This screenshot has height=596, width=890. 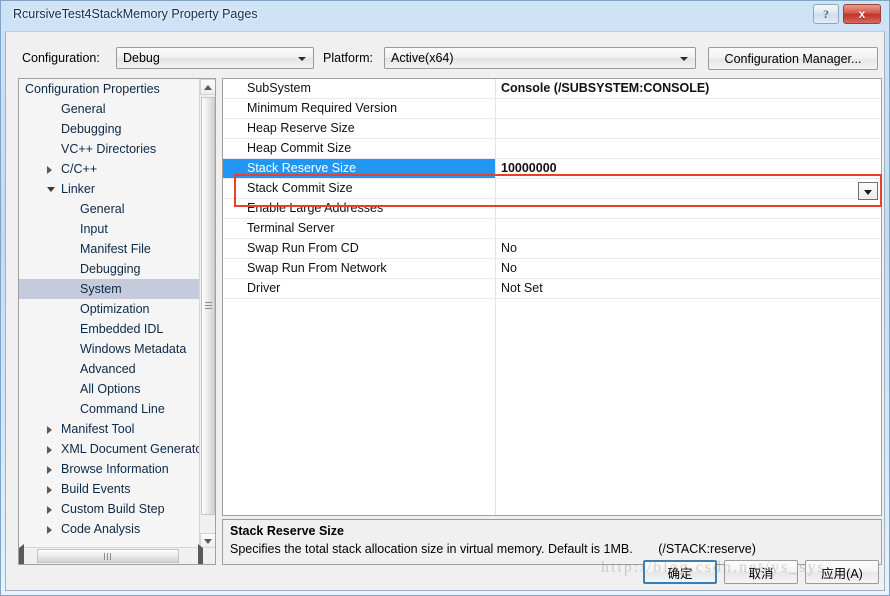 What do you see at coordinates (94, 229) in the screenshot?
I see `tree-item-label: Input` at bounding box center [94, 229].